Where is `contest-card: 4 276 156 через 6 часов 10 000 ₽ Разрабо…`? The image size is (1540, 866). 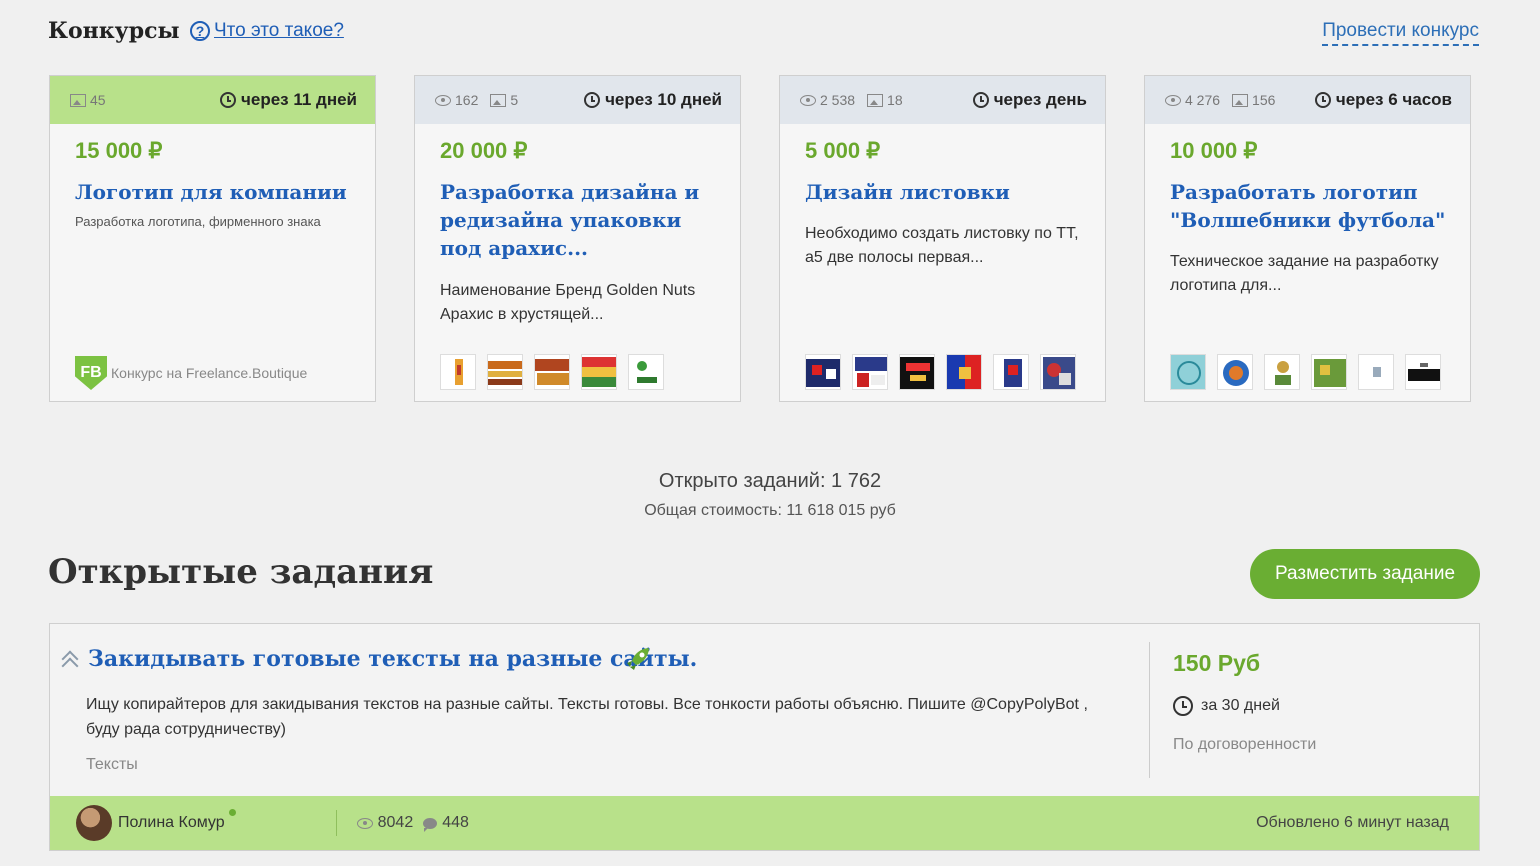 contest-card: 4 276 156 через 6 часов 10 000 ₽ Разрабо… is located at coordinates (1307, 238).